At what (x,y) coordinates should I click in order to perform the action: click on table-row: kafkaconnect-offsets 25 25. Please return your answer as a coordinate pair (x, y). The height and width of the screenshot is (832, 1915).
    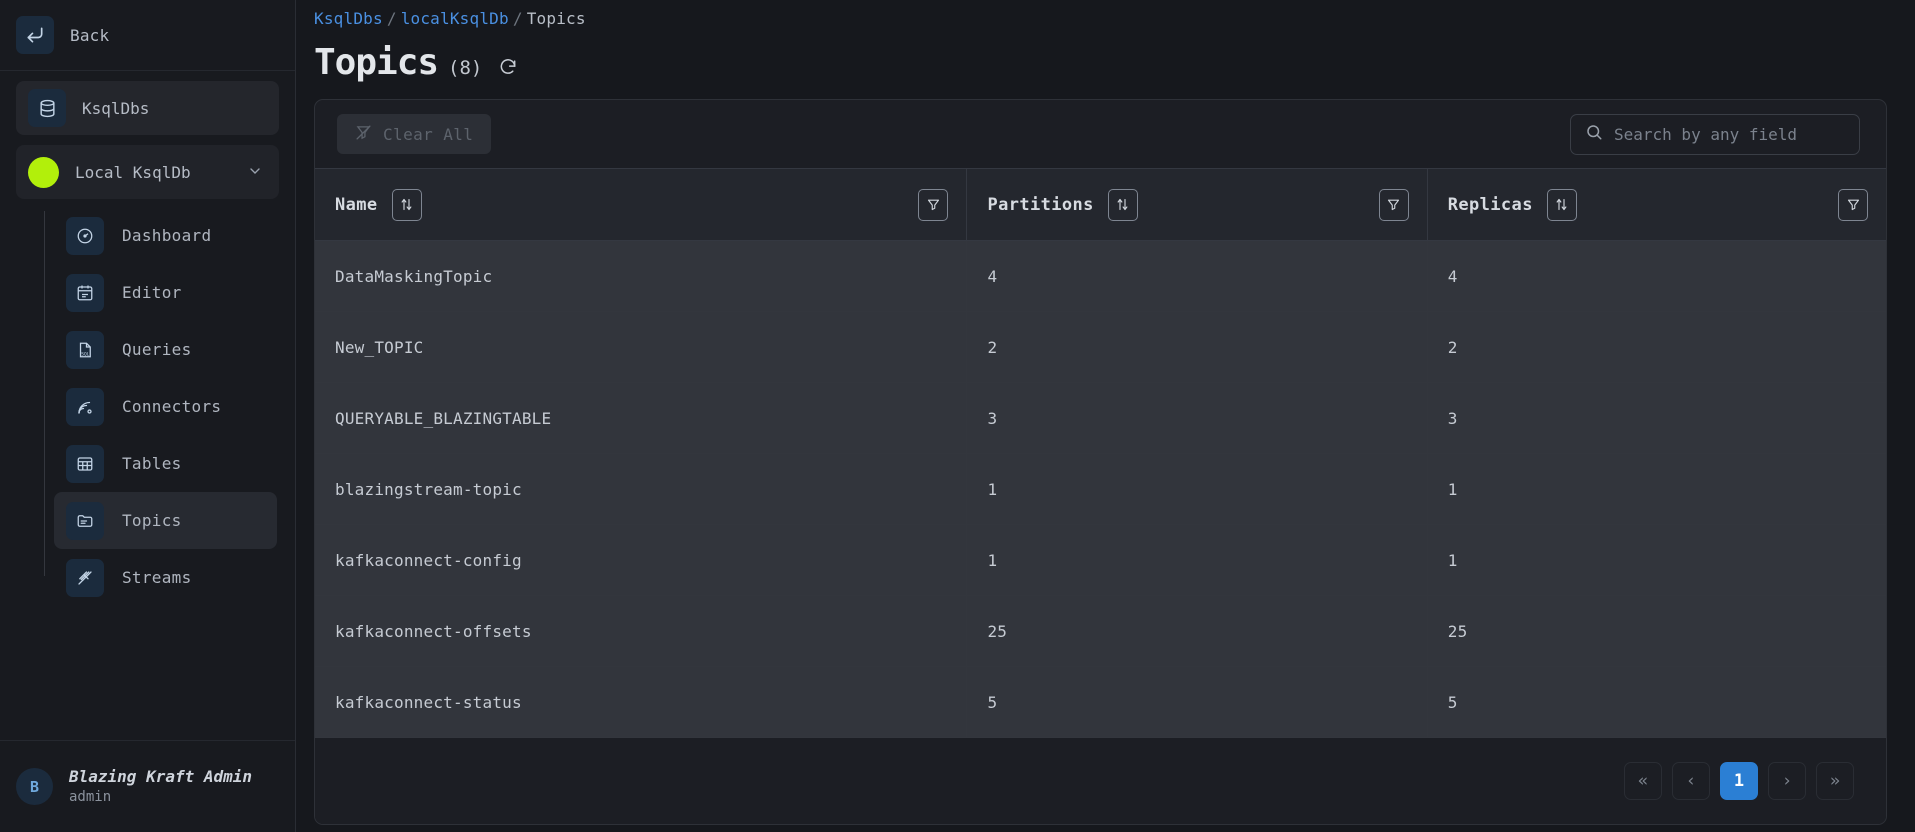
    Looking at the image, I should click on (1100, 631).